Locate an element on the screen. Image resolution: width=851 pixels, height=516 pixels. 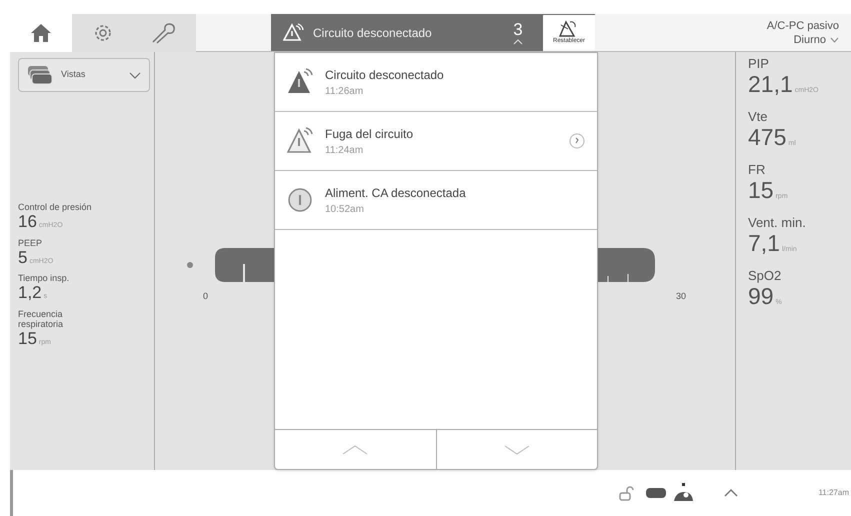
measurement-value: 7,1 is located at coordinates (764, 243).